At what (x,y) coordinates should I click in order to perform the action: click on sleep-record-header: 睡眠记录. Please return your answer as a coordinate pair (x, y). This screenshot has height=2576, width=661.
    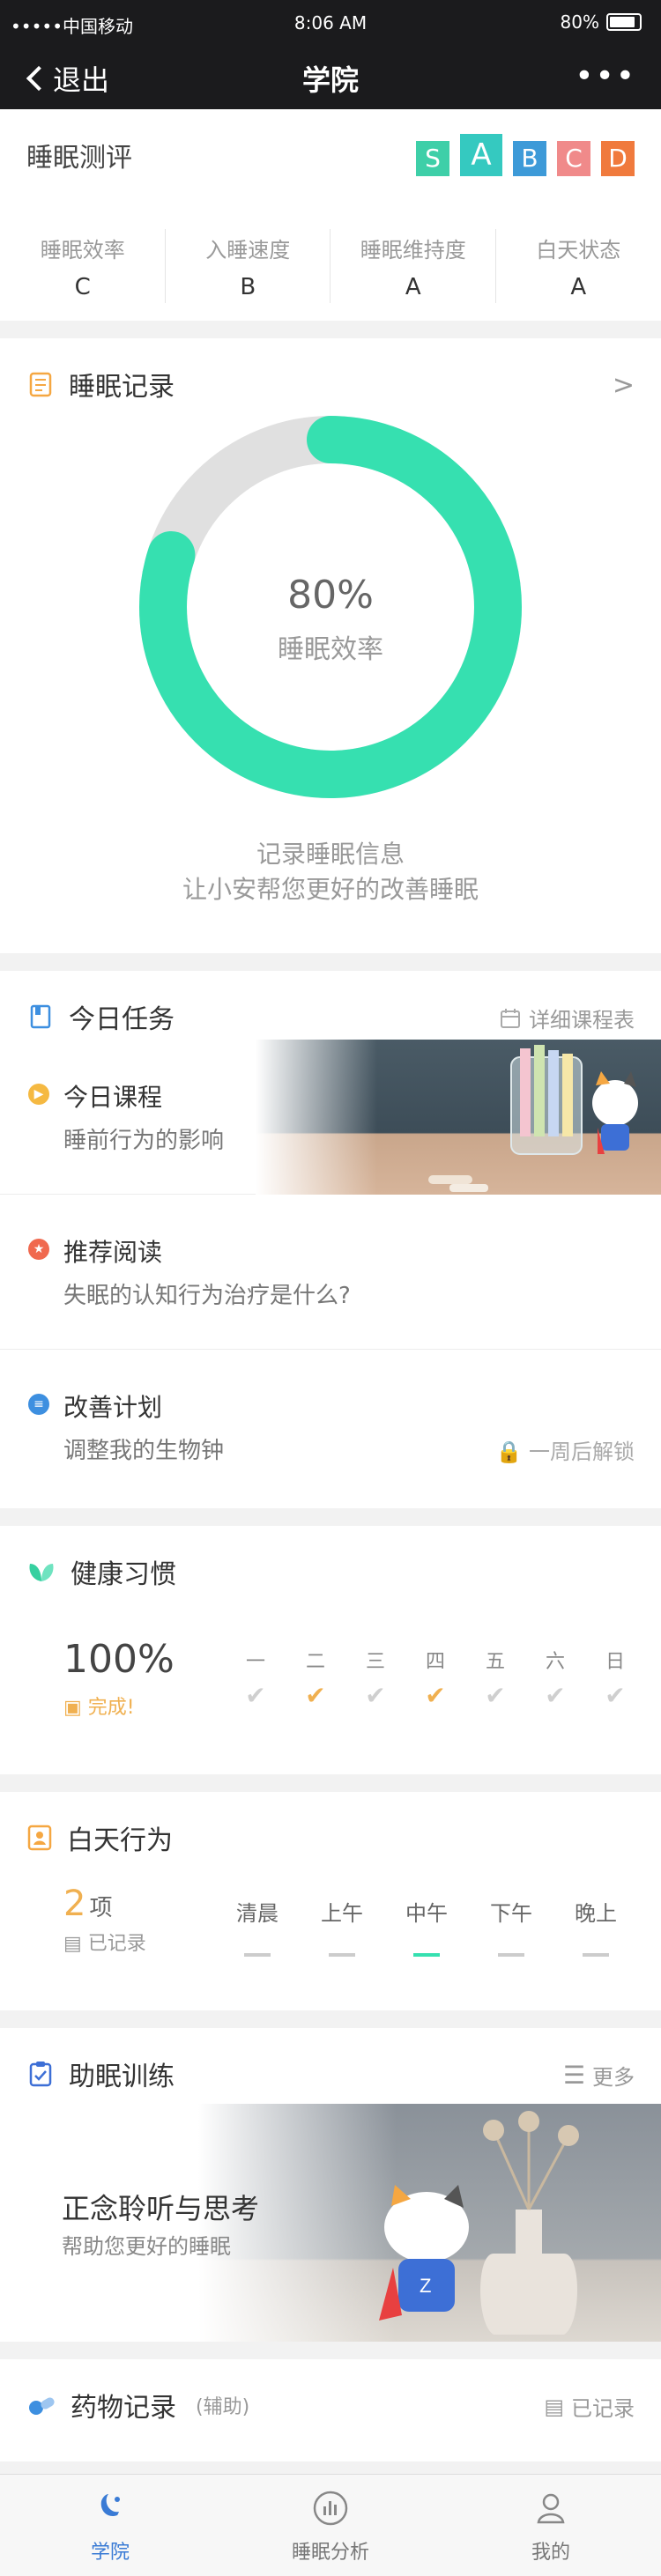
    Looking at the image, I should click on (100, 384).